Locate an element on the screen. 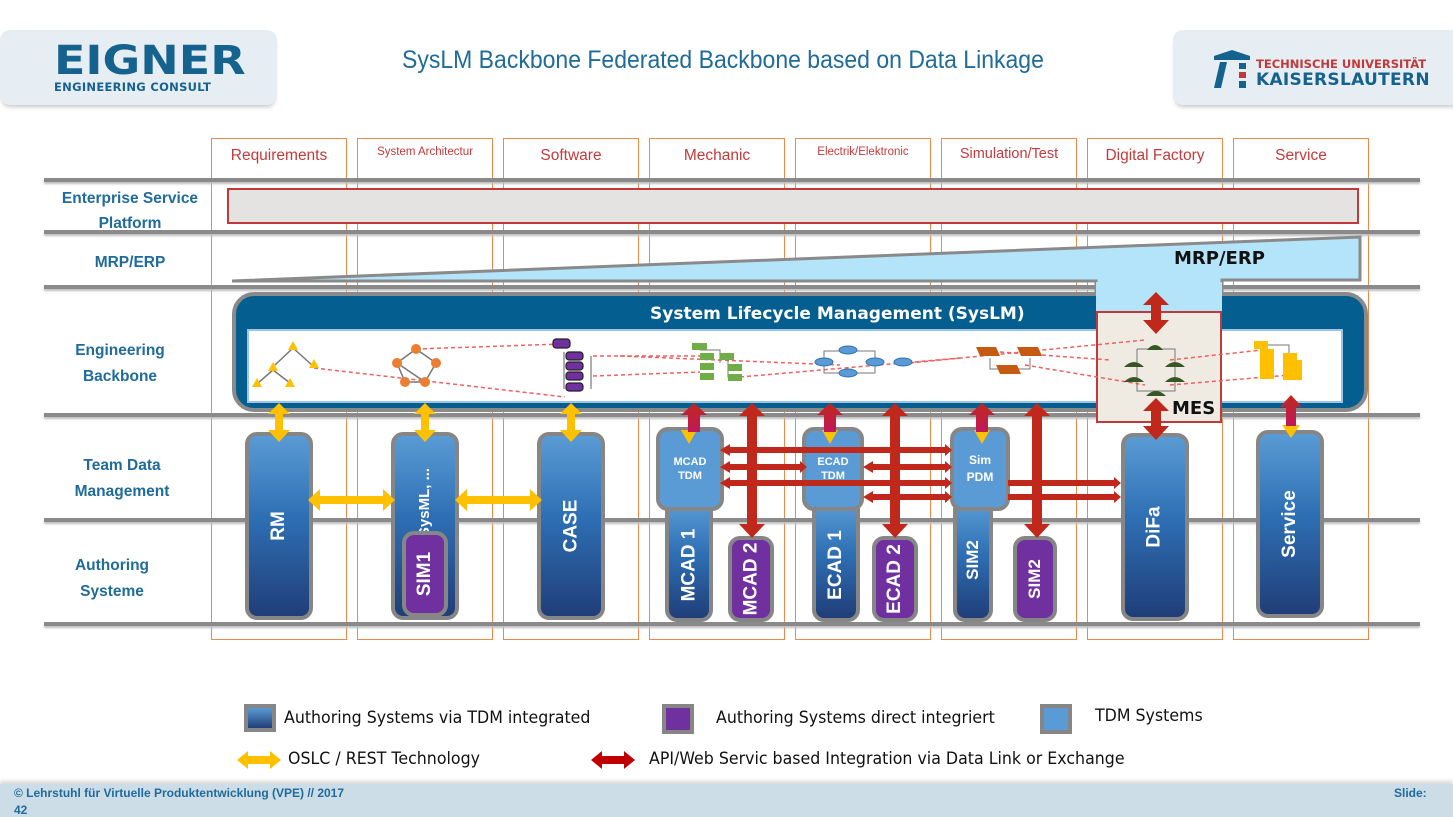 The height and width of the screenshot is (817, 1453). oslc-arrow-rm-sysml is located at coordinates (351, 500).